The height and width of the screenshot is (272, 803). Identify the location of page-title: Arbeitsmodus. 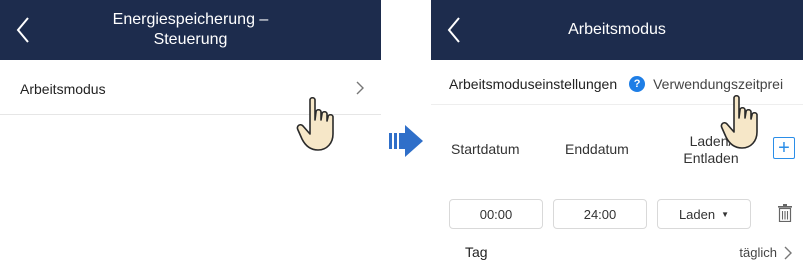
(617, 29).